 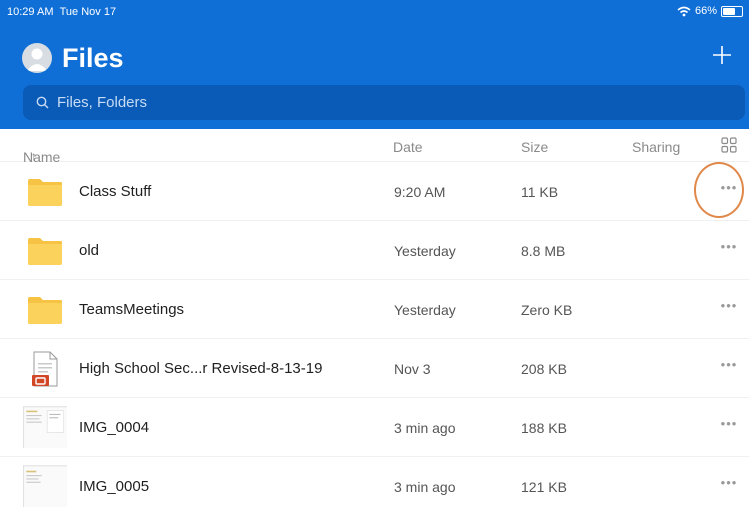 What do you see at coordinates (114, 486) in the screenshot?
I see `file-name: IMG_0005` at bounding box center [114, 486].